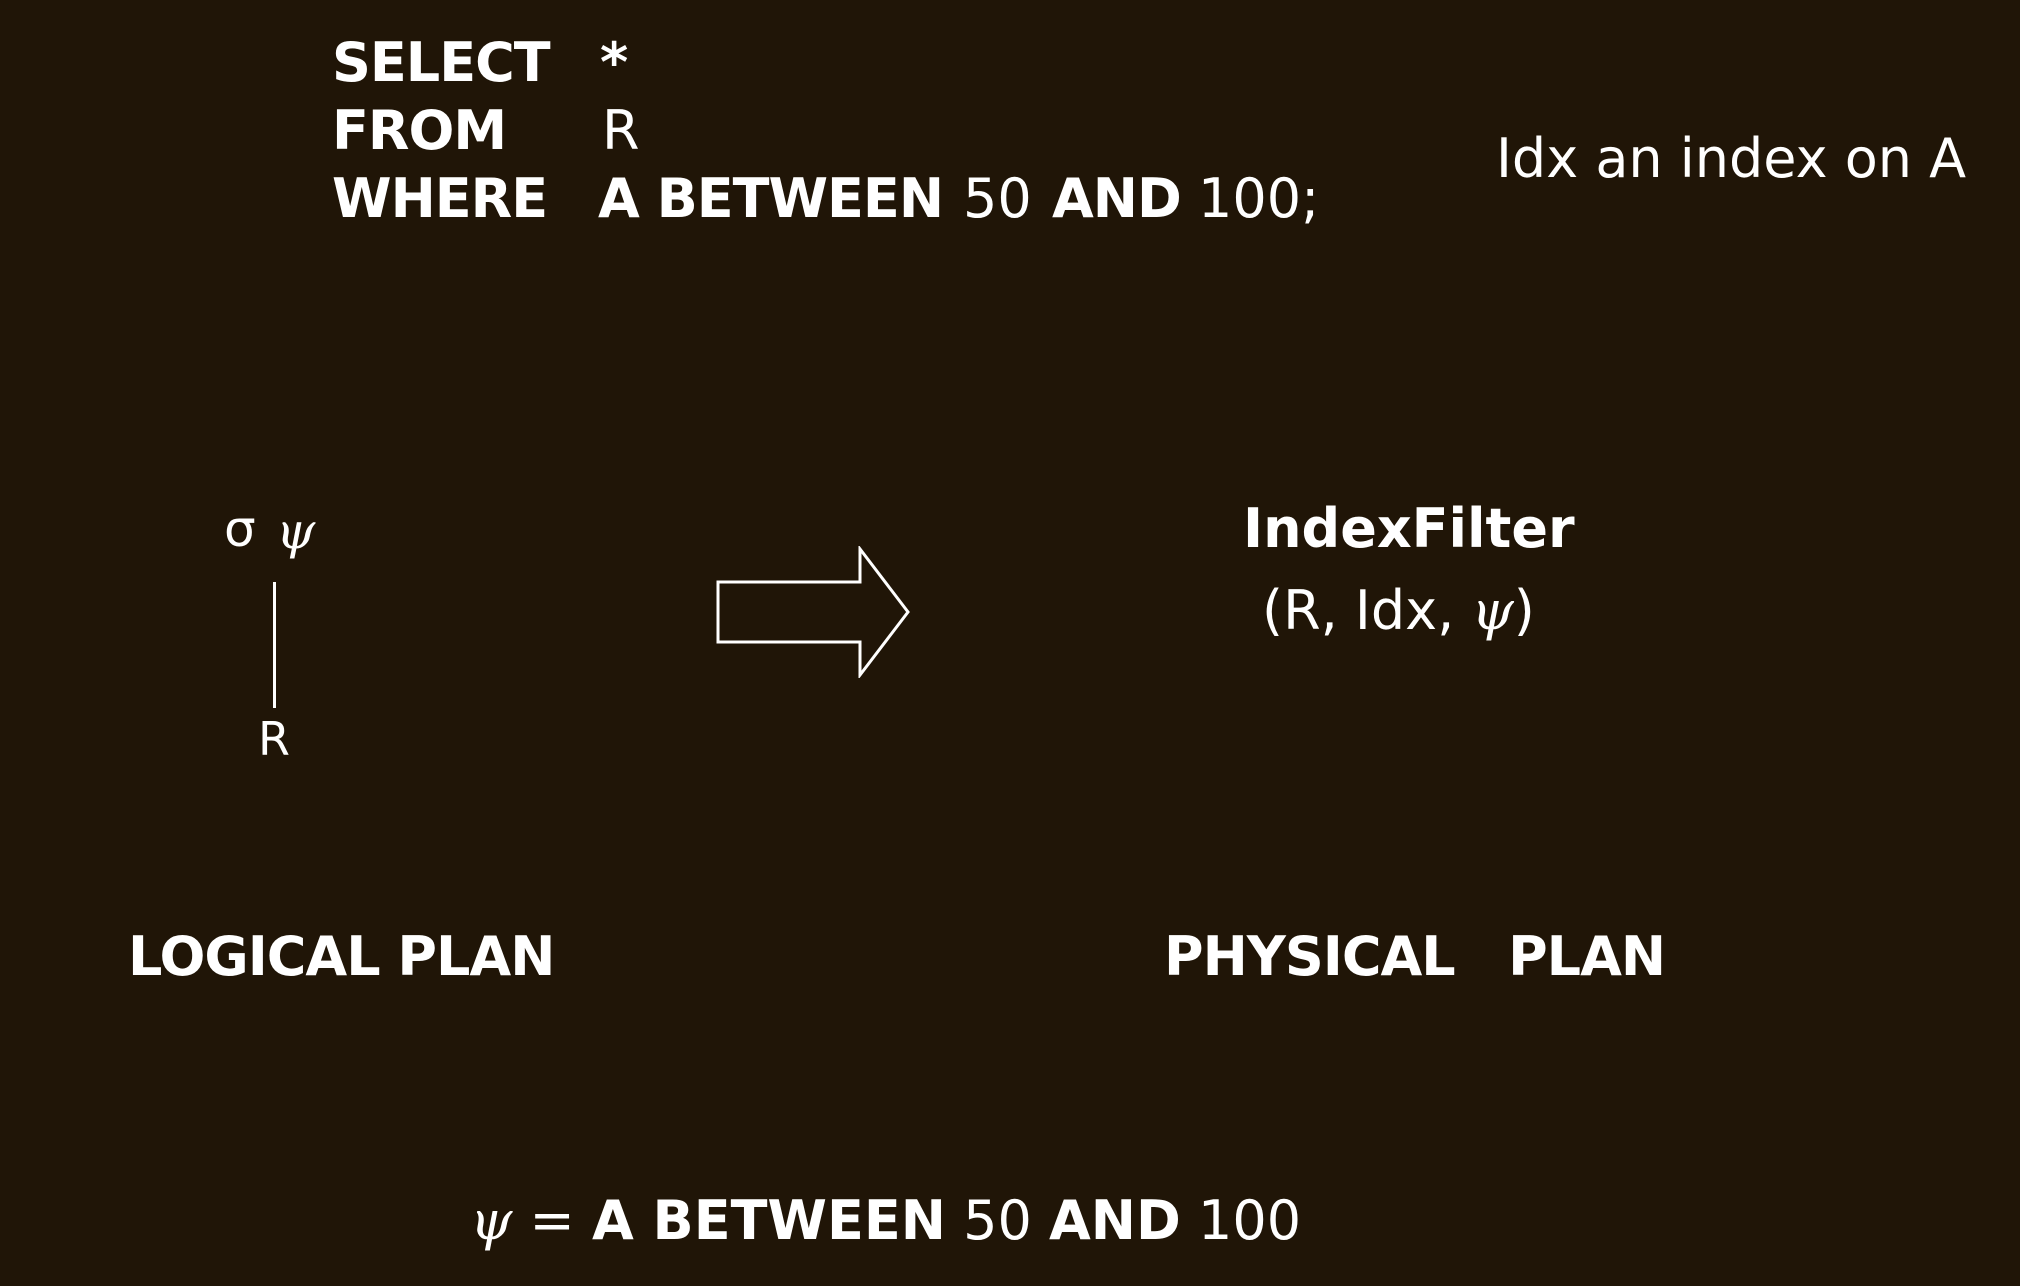 This screenshot has height=1286, width=2020. I want to click on where-argument-d: 100;, so click(1259, 198).